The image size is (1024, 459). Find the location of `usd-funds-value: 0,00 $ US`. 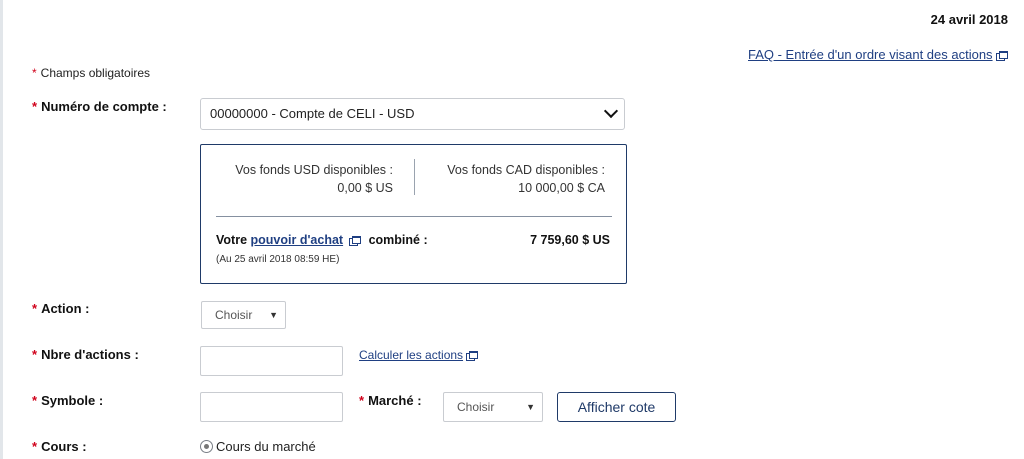

usd-funds-value: 0,00 $ US is located at coordinates (365, 188).